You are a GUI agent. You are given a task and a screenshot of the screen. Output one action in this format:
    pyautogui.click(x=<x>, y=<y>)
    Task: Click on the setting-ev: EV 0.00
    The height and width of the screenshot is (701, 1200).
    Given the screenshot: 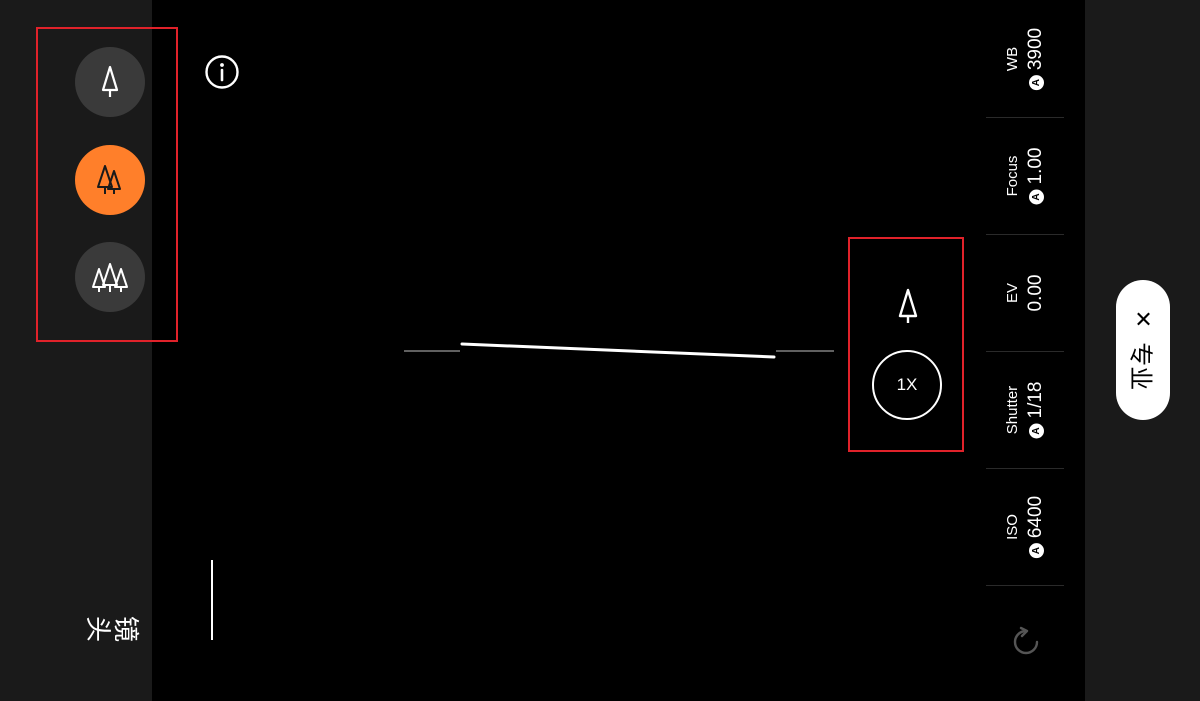 What is the action you would take?
    pyautogui.click(x=1026, y=292)
    